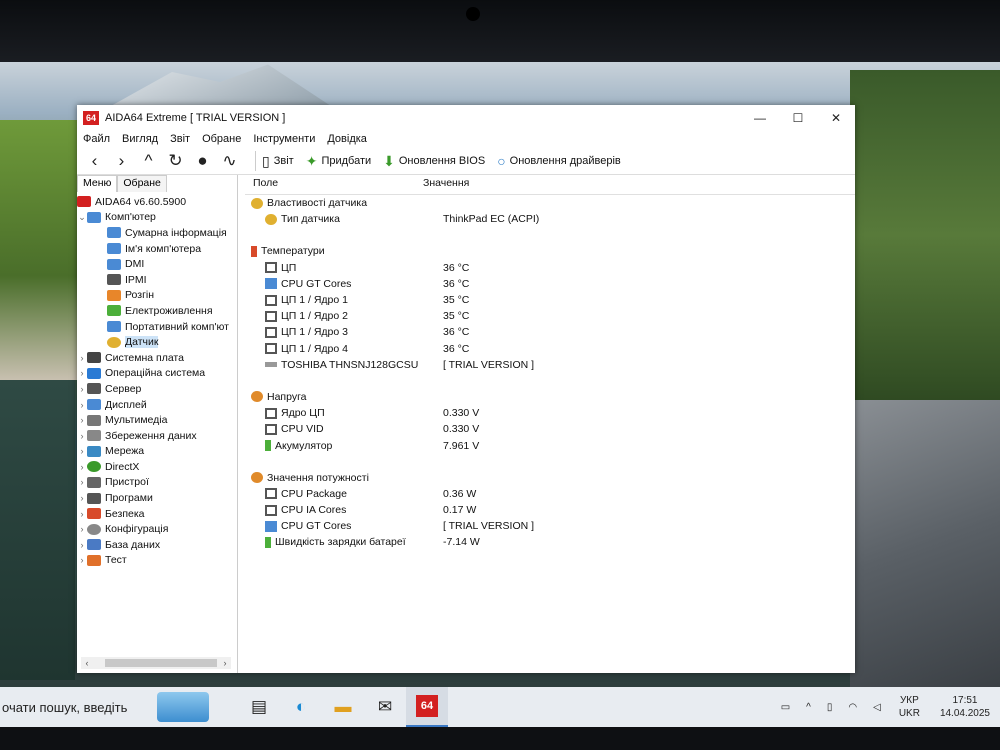 The height and width of the screenshot is (750, 1000). Describe the element at coordinates (94, 161) in the screenshot. I see `back-icon: ‹` at that location.